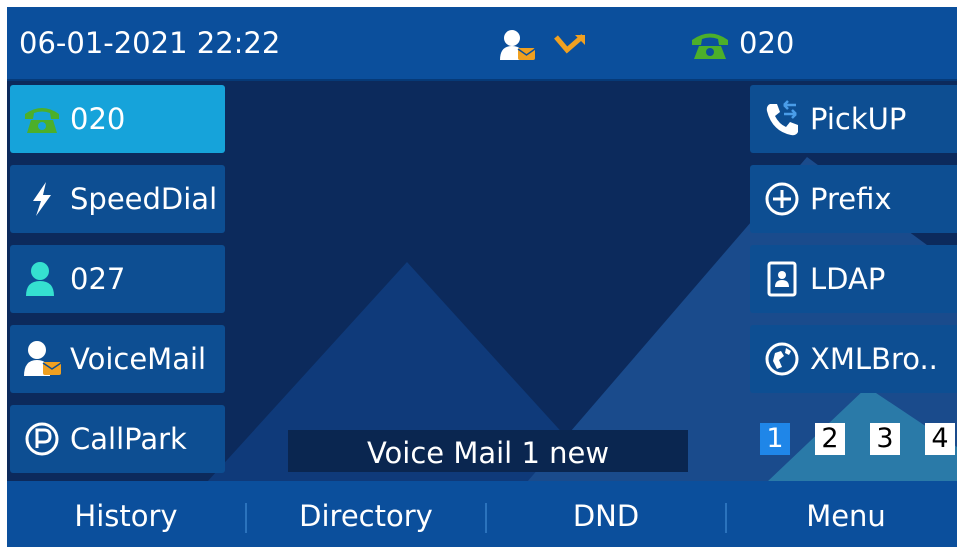 The width and height of the screenshot is (957, 547). Describe the element at coordinates (488, 451) in the screenshot. I see `voicemail-notice: Voice Mail 1 new` at that location.